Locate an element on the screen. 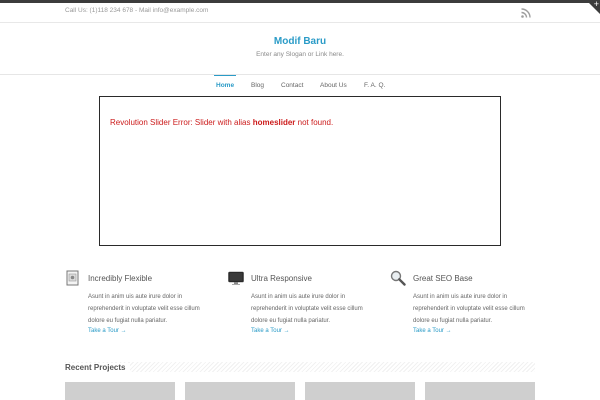  nav-item-about-us: About Us is located at coordinates (333, 85).